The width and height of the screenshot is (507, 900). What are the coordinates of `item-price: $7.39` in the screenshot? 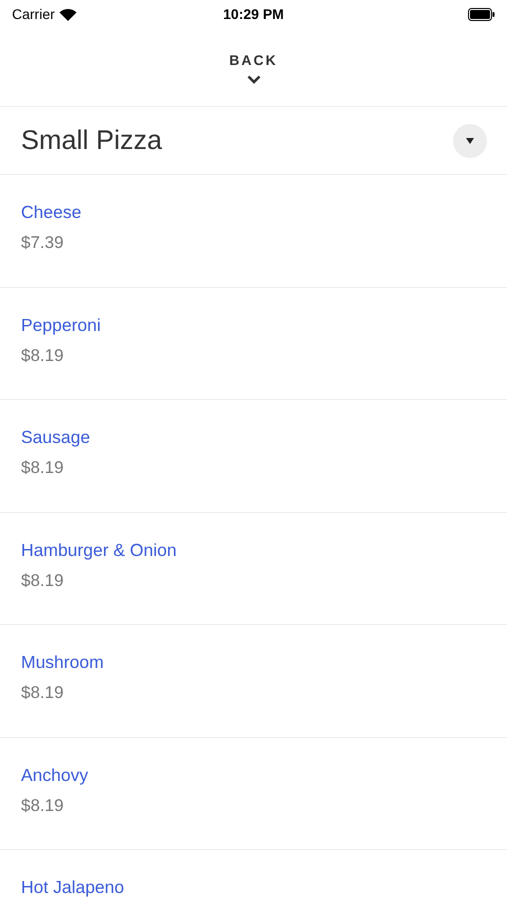 It's located at (43, 243).